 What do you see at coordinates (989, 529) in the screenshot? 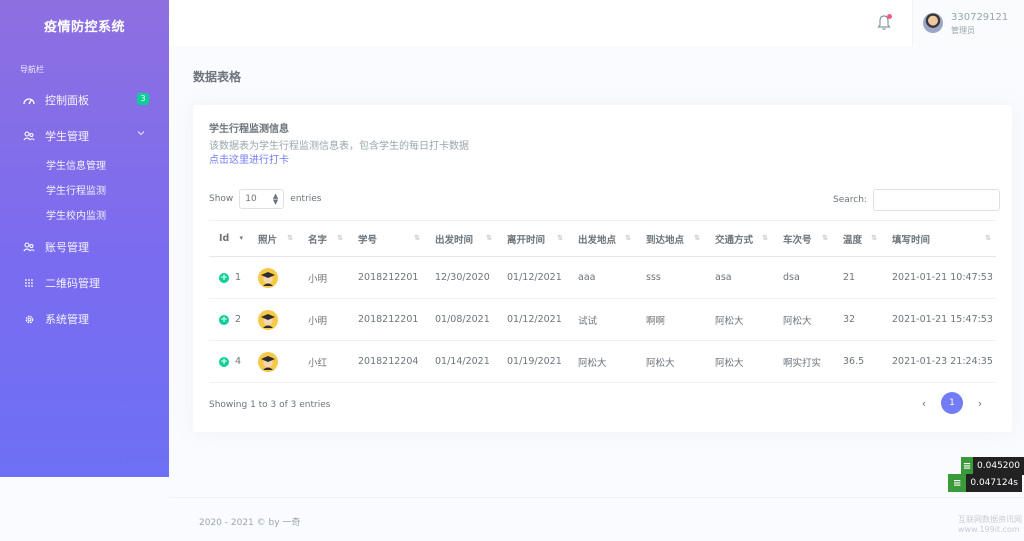
I see `watermark-line: www.199it.com` at bounding box center [989, 529].